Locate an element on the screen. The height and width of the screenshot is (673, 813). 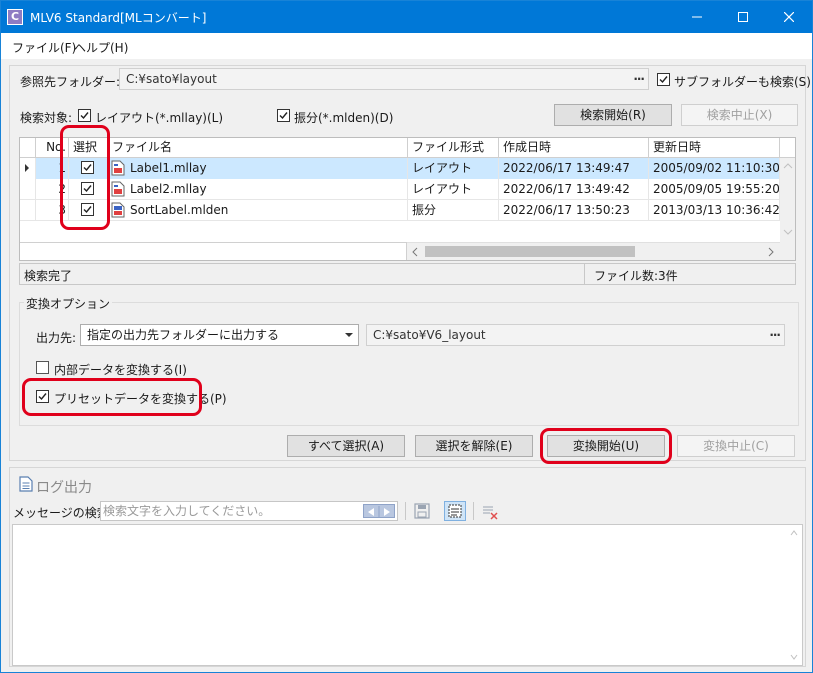
output-select: 指定の出力先フォルダーに出力する is located at coordinates (219, 335).